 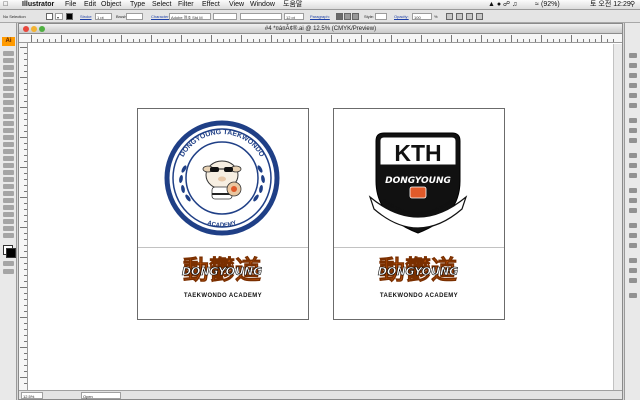 What do you see at coordinates (11, 253) in the screenshot?
I see `stroke-color-swatch` at bounding box center [11, 253].